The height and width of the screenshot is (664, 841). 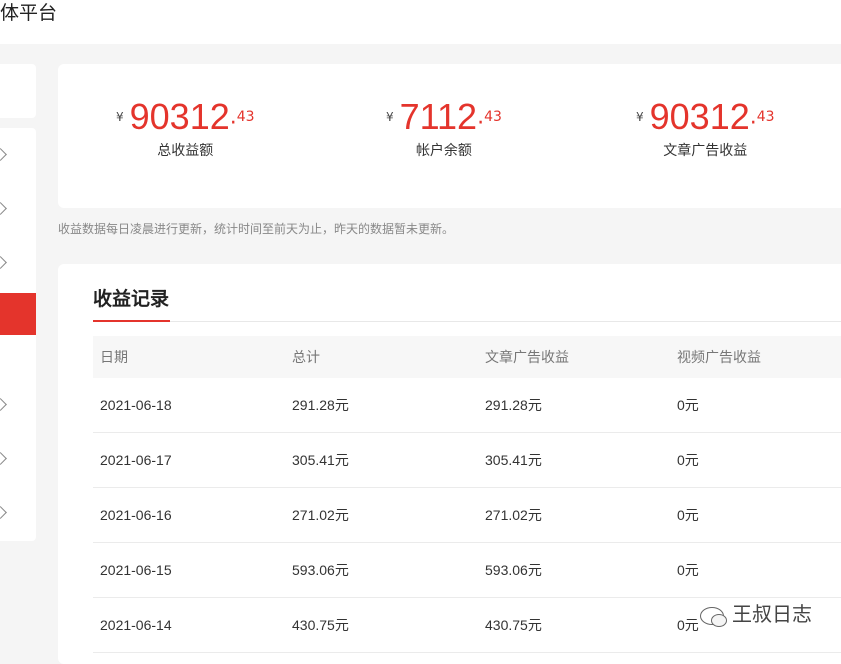 I want to click on watermark-text: 王叔日志, so click(x=772, y=614).